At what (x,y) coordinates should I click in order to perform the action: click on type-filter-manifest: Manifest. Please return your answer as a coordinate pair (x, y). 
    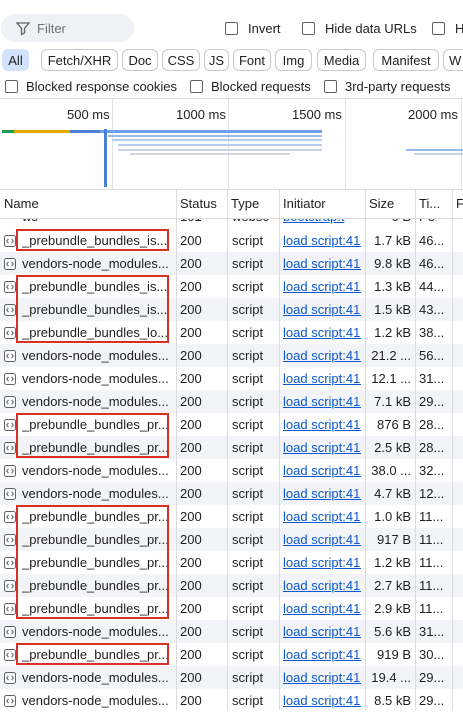
    Looking at the image, I should click on (406, 60).